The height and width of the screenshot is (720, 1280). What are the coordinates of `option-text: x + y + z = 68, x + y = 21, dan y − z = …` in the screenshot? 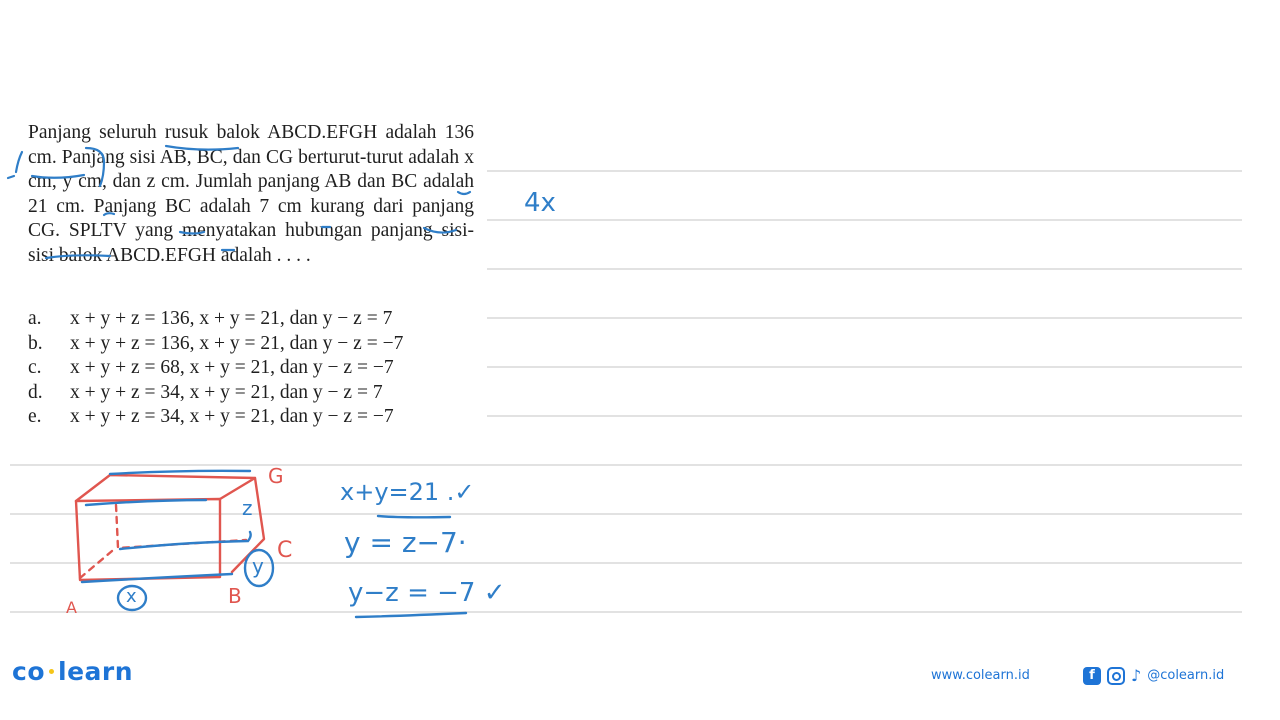 It's located at (232, 367).